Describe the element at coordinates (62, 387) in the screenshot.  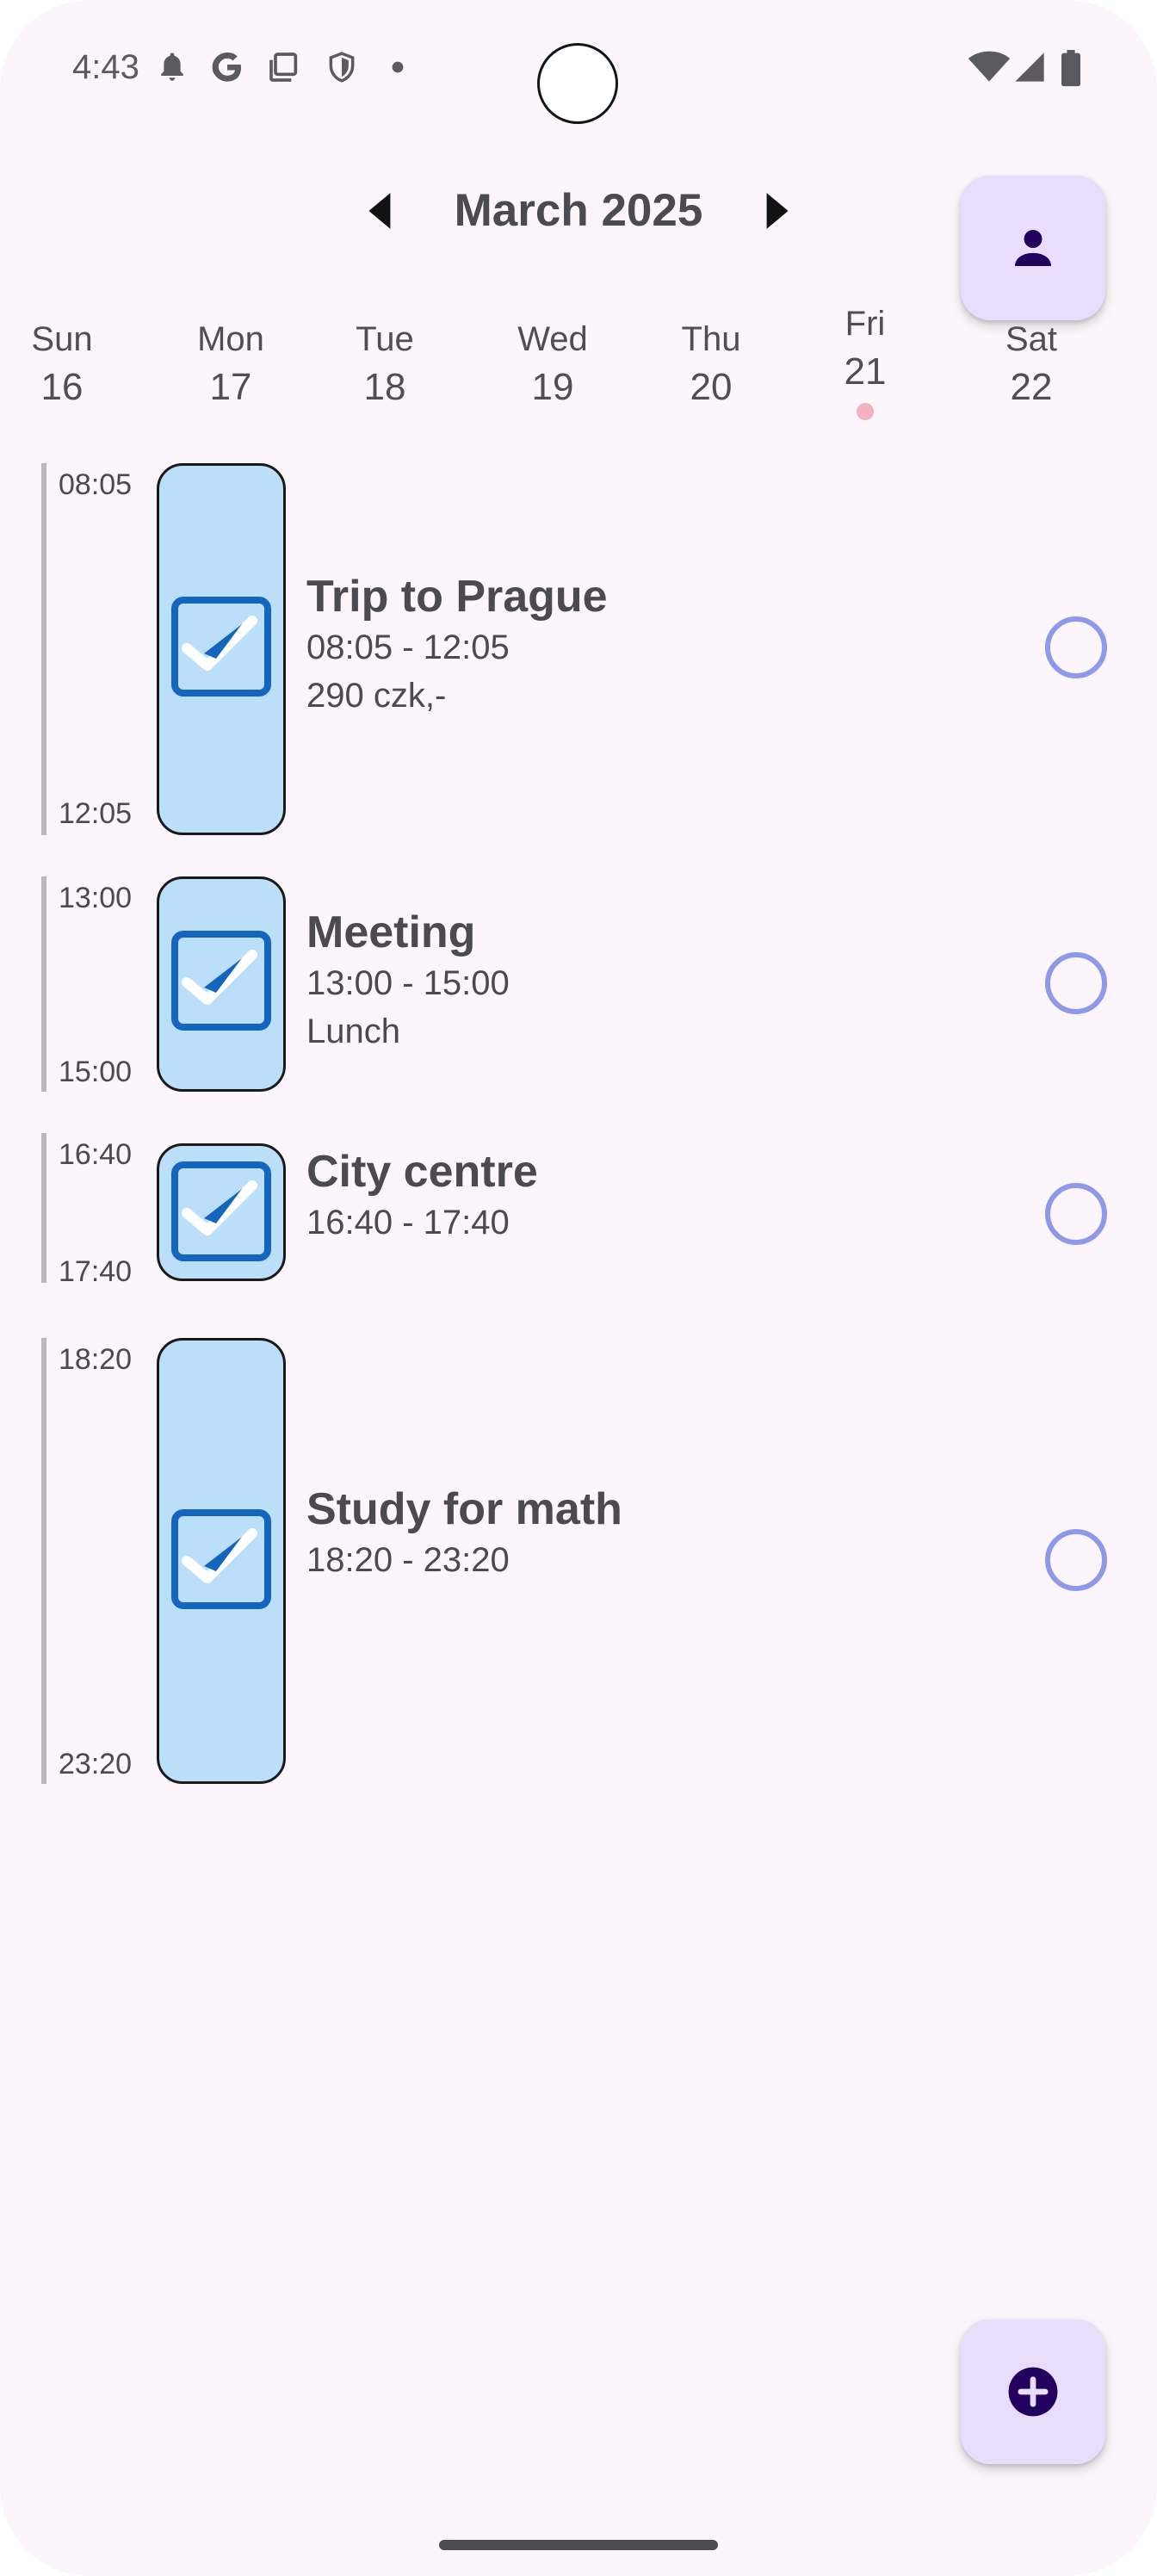
I see `day-number: 16` at that location.